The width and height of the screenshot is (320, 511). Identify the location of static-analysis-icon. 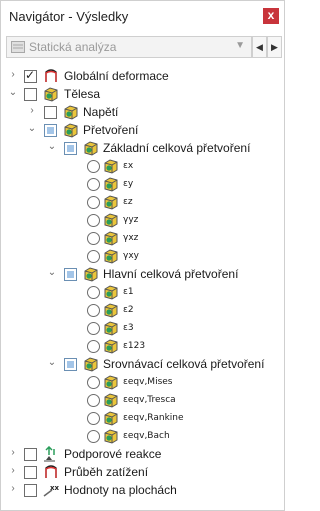
(18, 47).